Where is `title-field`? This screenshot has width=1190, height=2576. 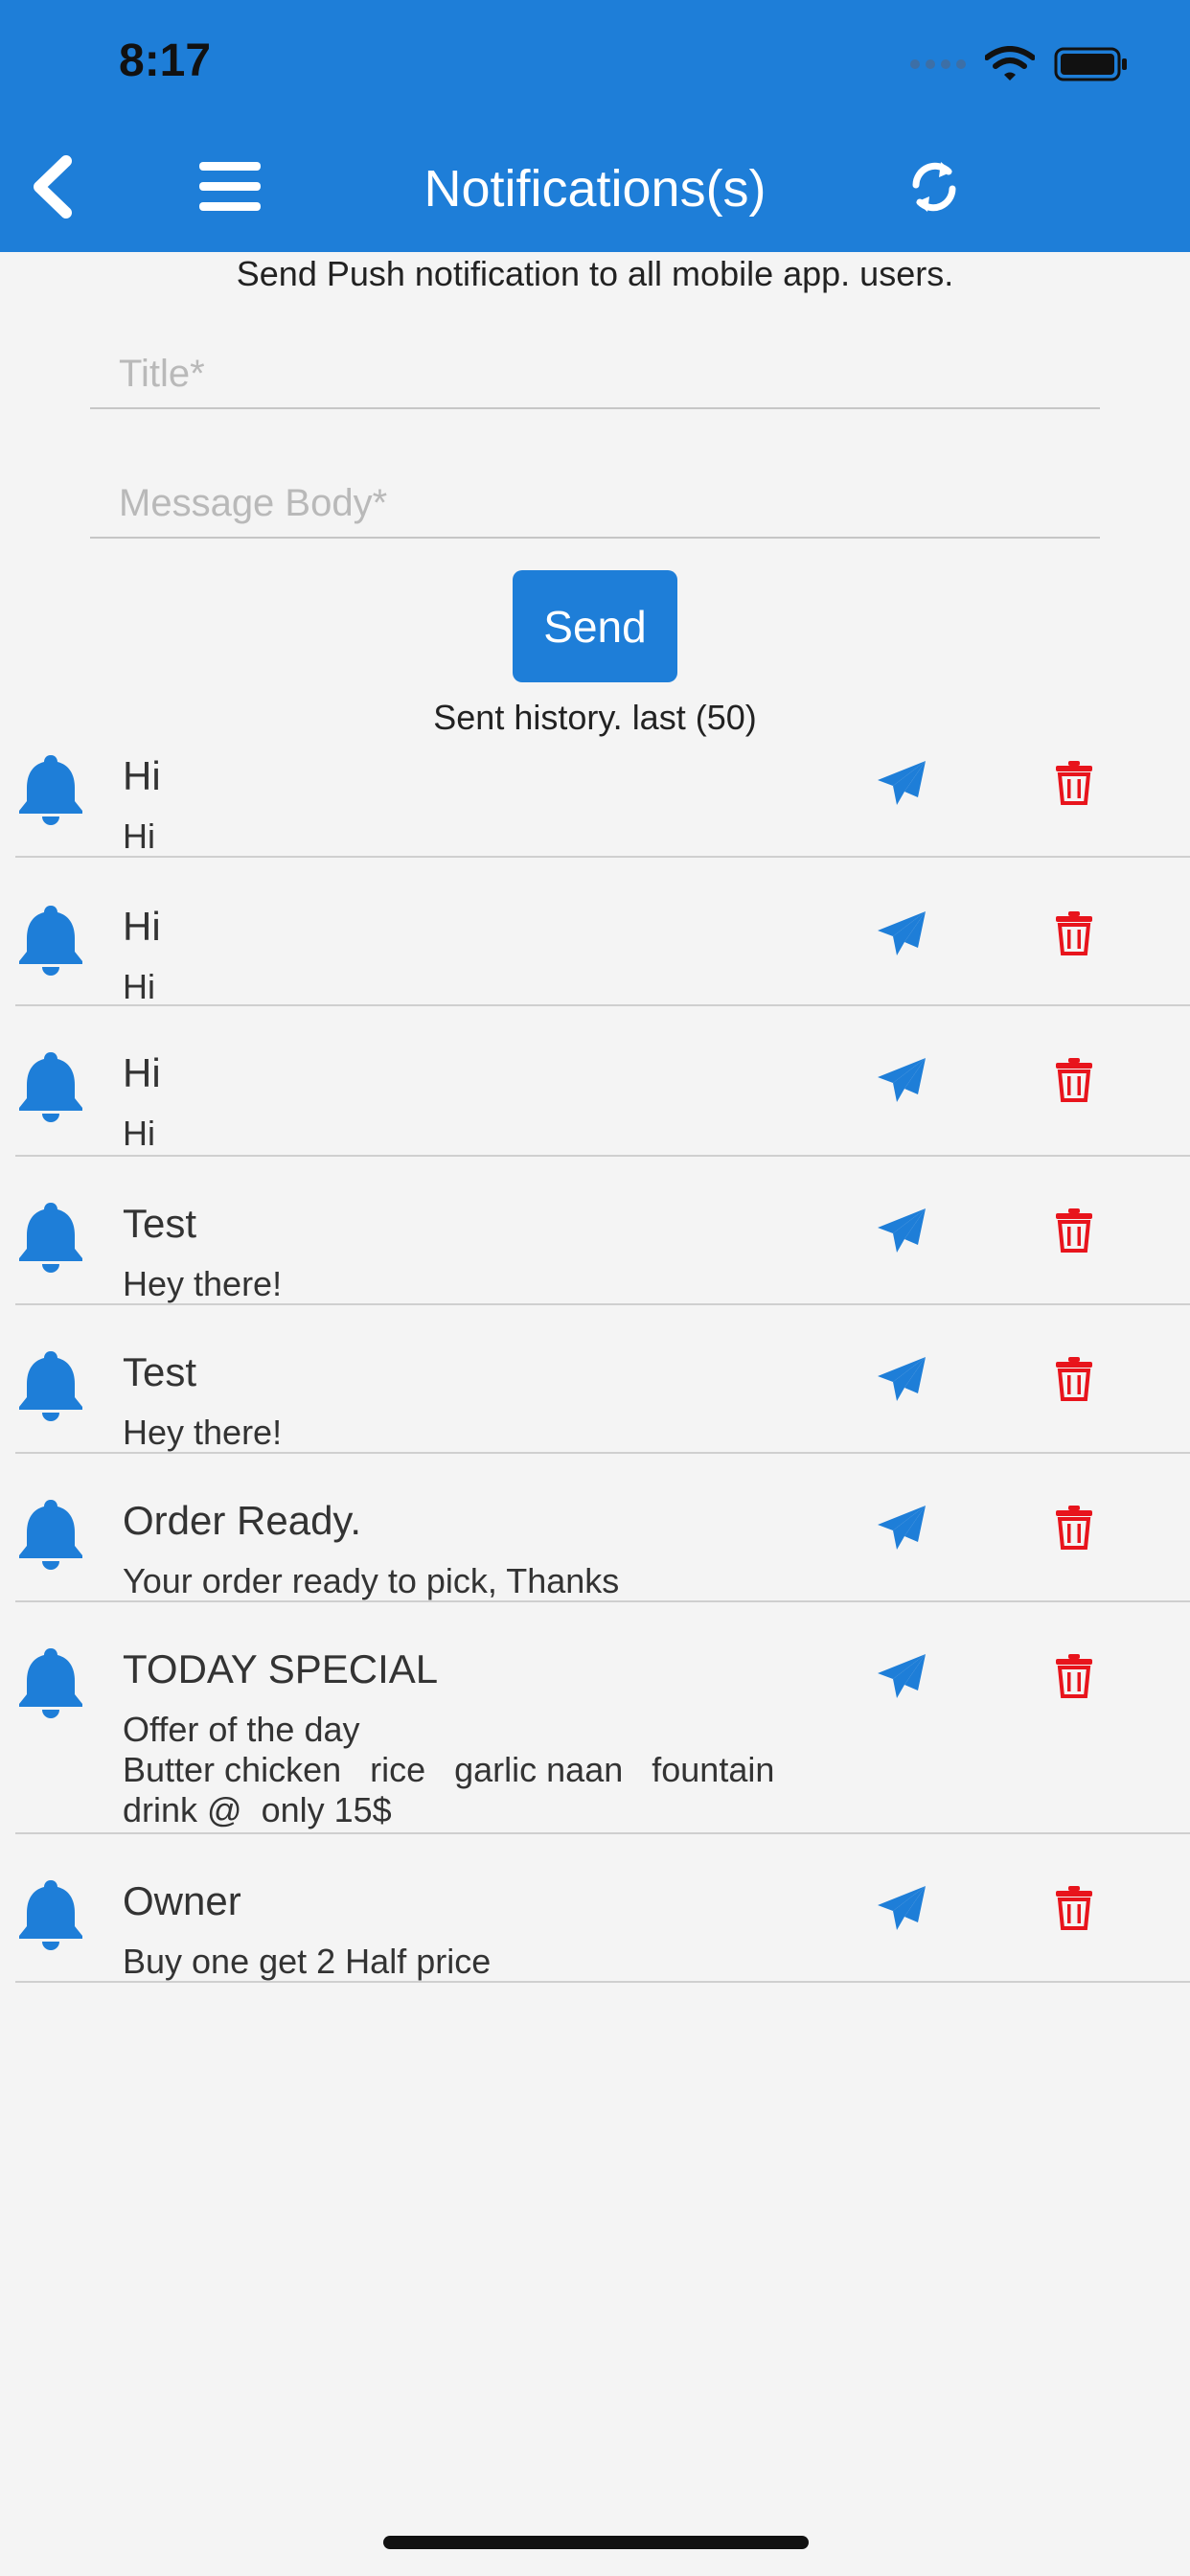 title-field is located at coordinates (595, 374).